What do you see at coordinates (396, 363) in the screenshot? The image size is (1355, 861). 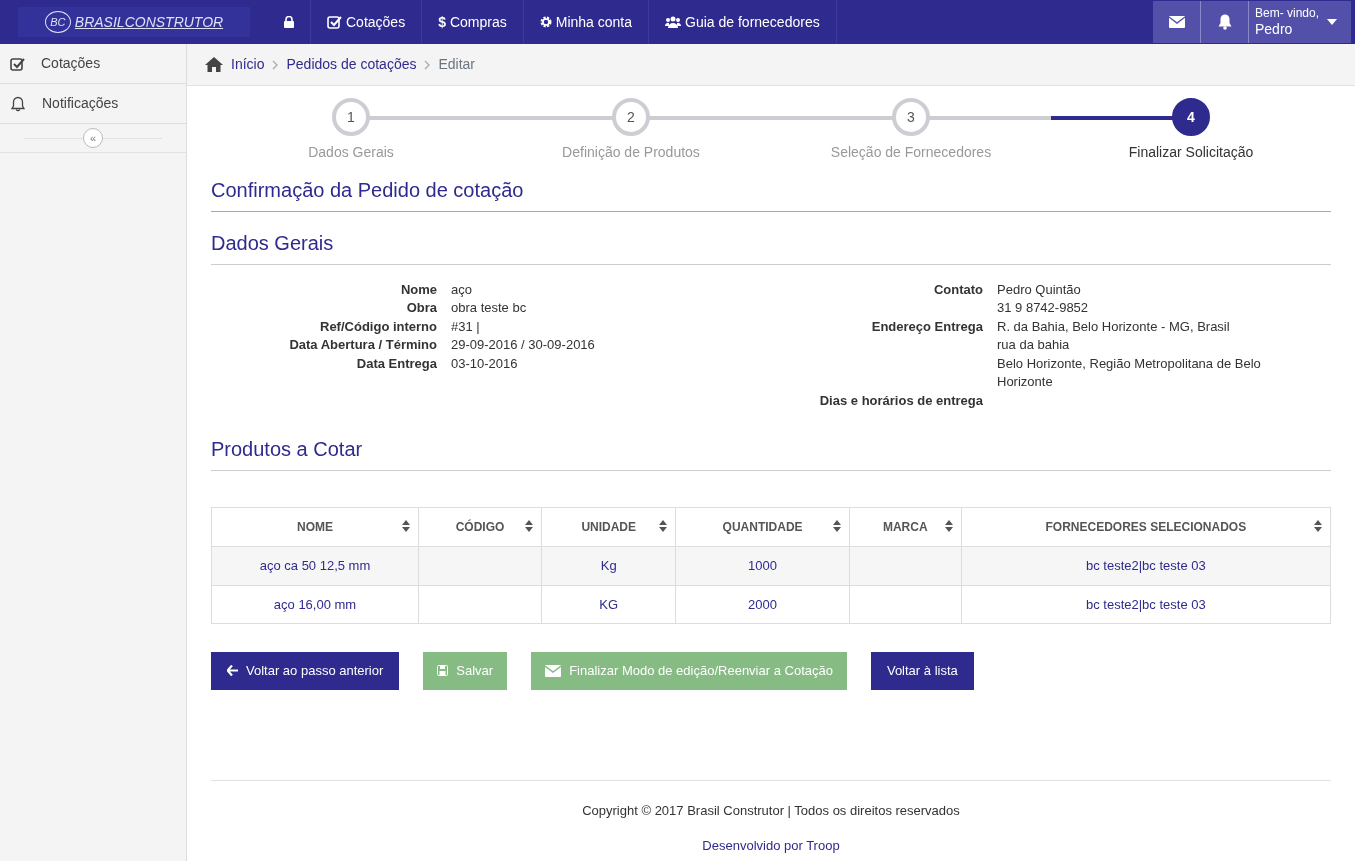 I see `field-label: Data Entrega` at bounding box center [396, 363].